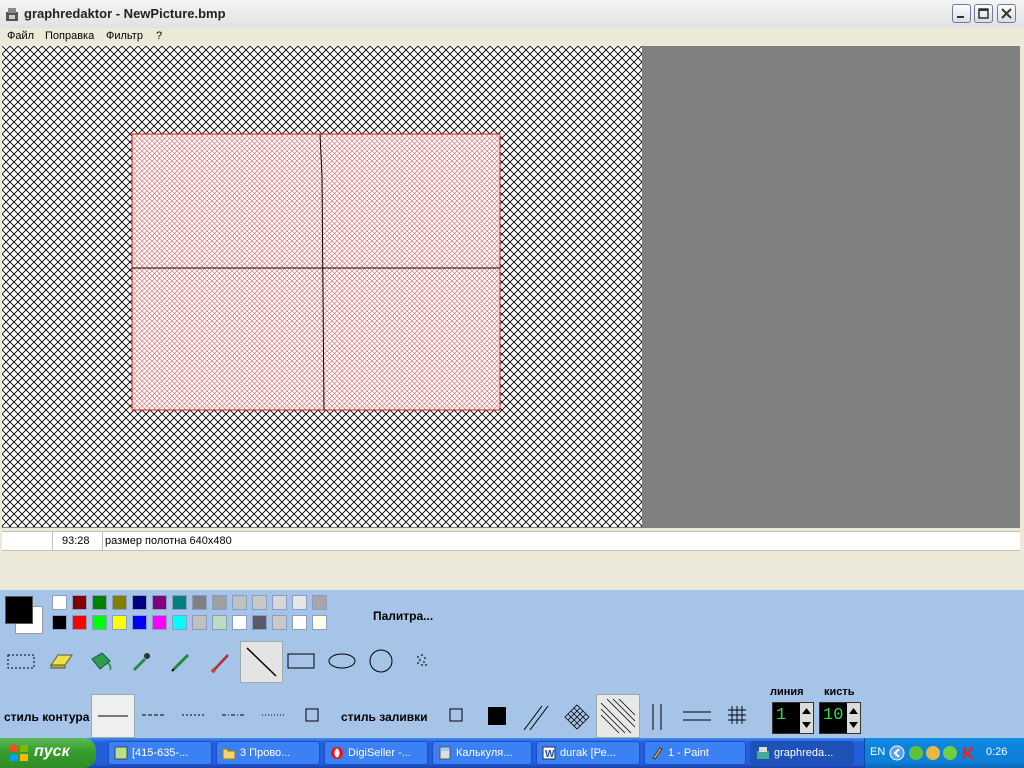  I want to click on brush-size-value: 10, so click(833, 715).